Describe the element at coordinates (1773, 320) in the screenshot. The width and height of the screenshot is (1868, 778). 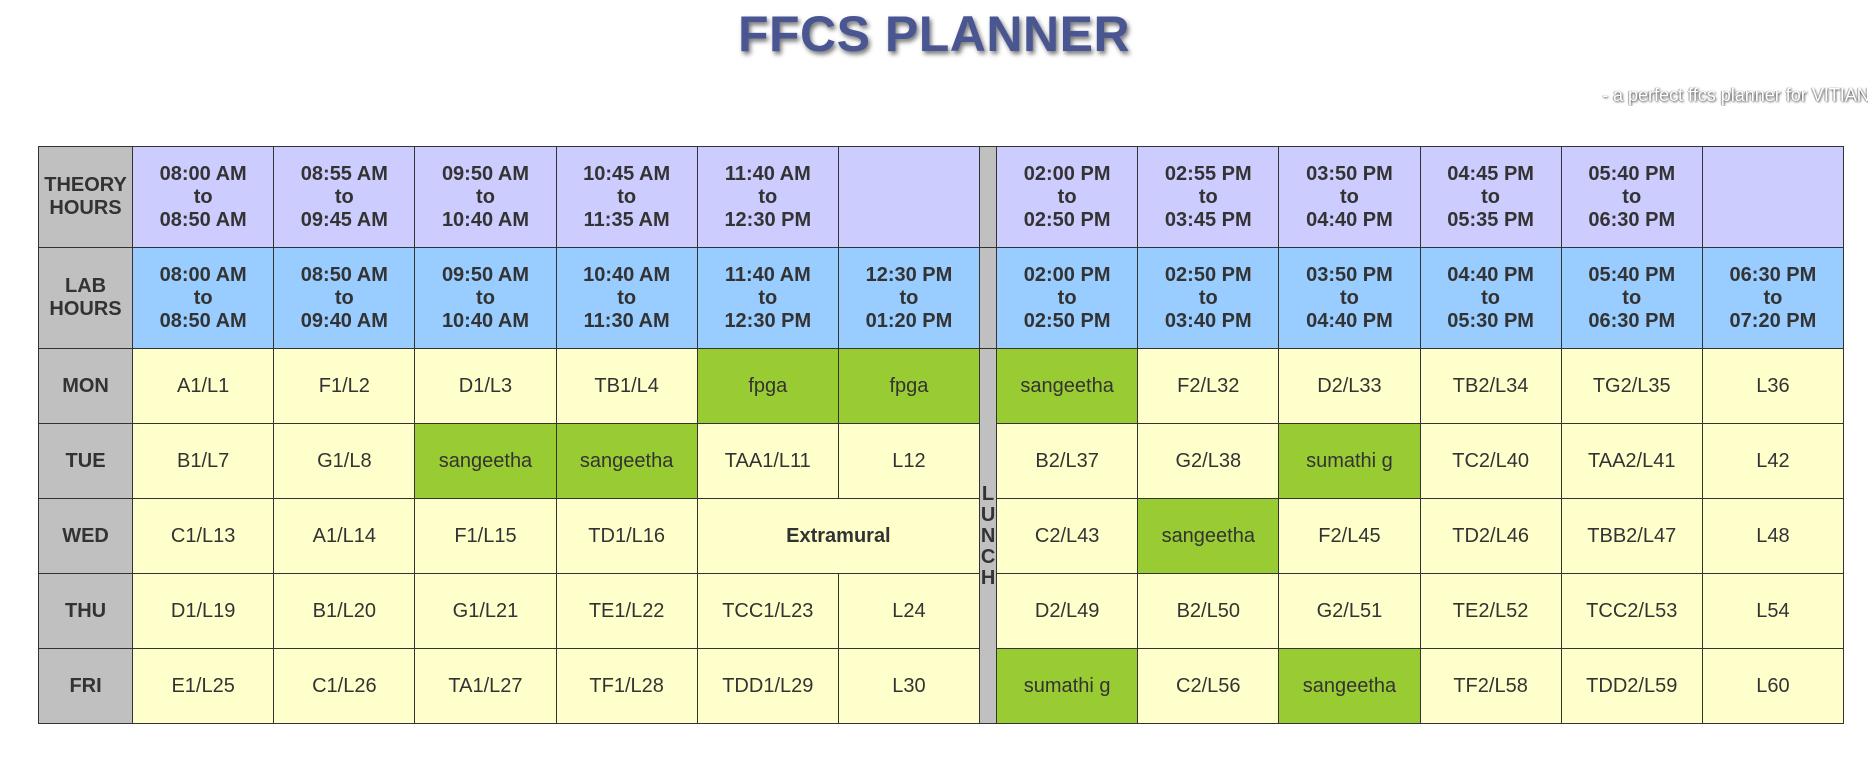
I see `lab-time-cell-end: 07:20 PM` at that location.